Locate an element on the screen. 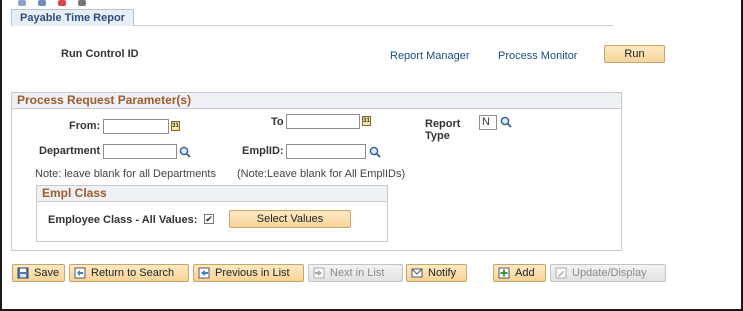  from-calendar-icon: 31 is located at coordinates (175, 126).